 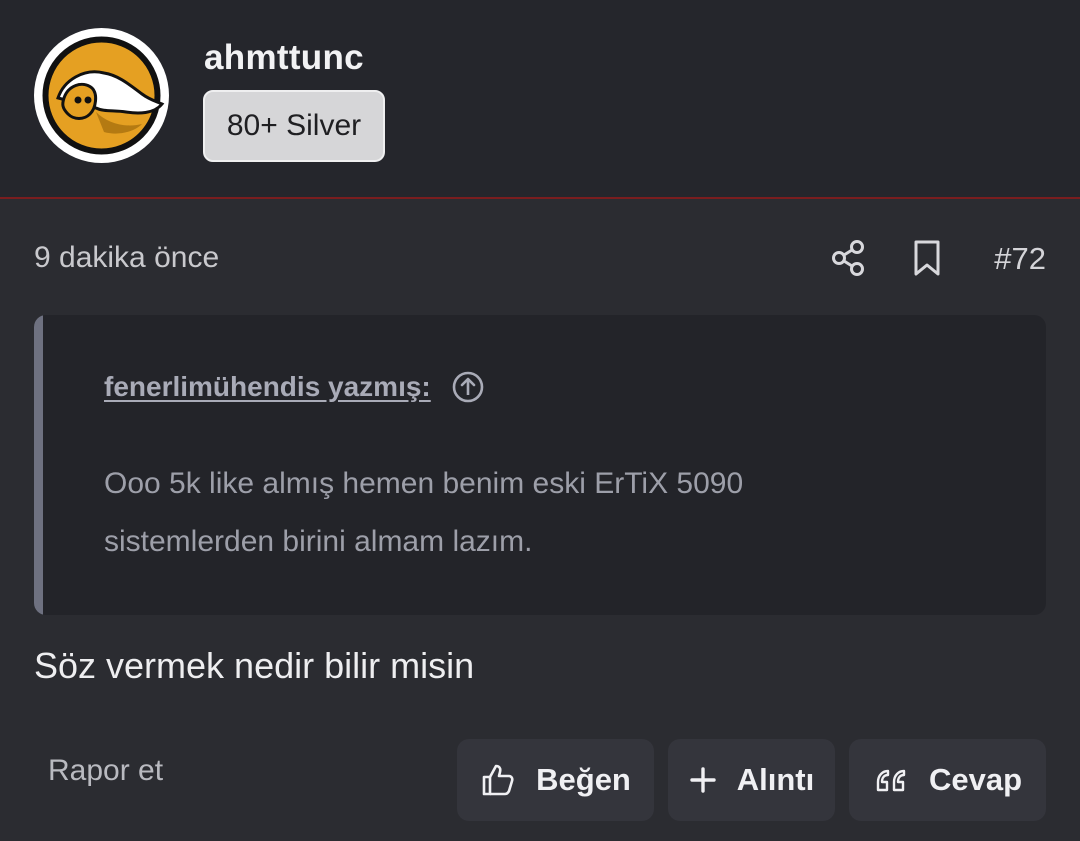 I want to click on like-button: Beğen, so click(x=555, y=780).